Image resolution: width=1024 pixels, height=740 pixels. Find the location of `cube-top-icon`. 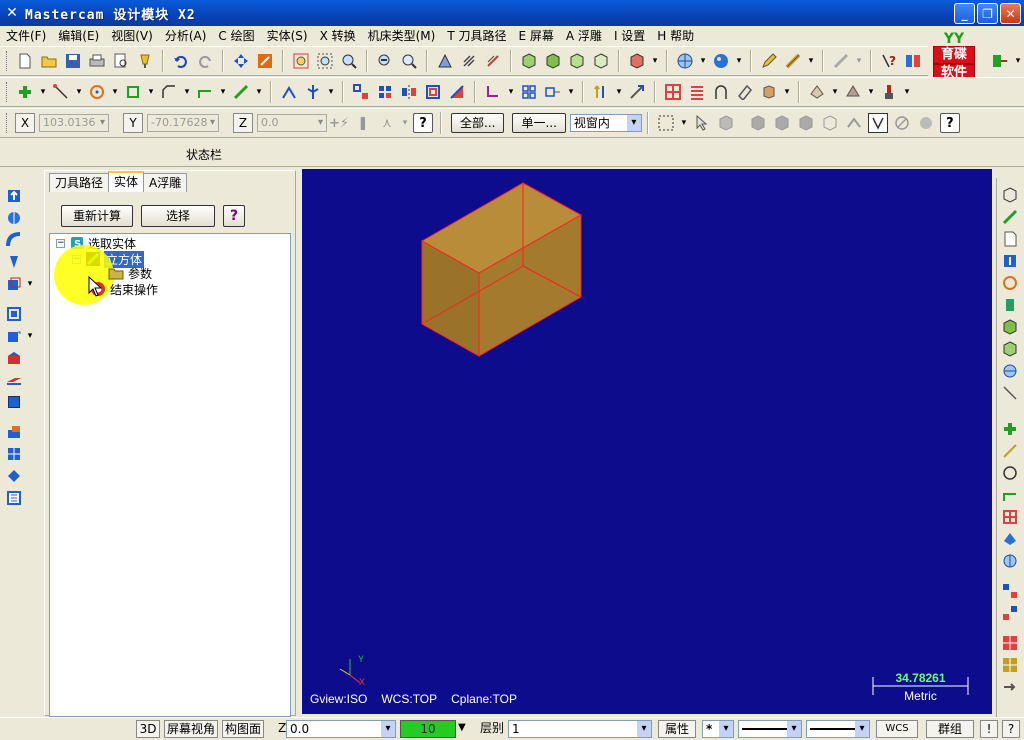

cube-top-icon is located at coordinates (529, 61).